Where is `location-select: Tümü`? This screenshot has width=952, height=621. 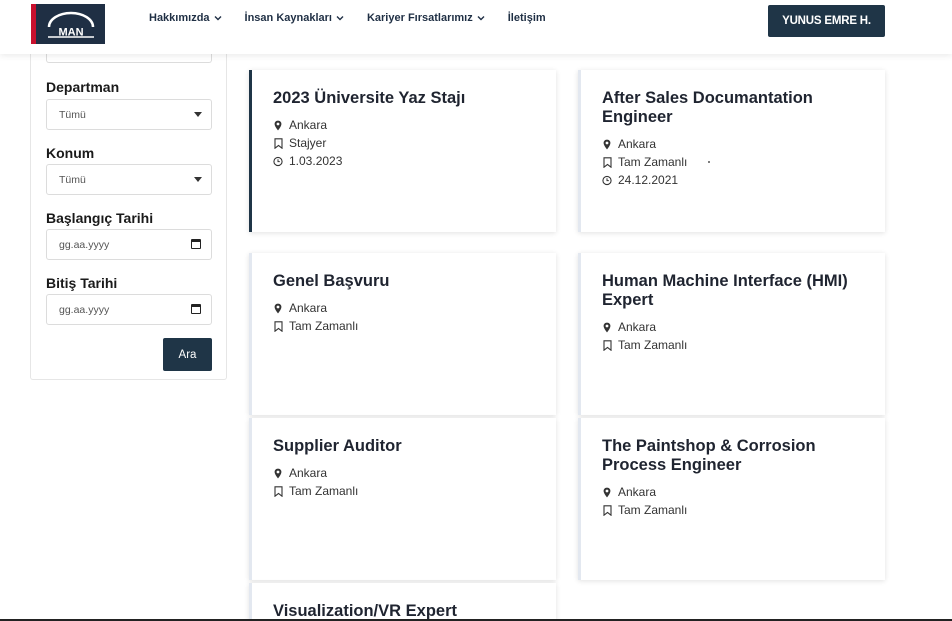 location-select: Tümü is located at coordinates (129, 179).